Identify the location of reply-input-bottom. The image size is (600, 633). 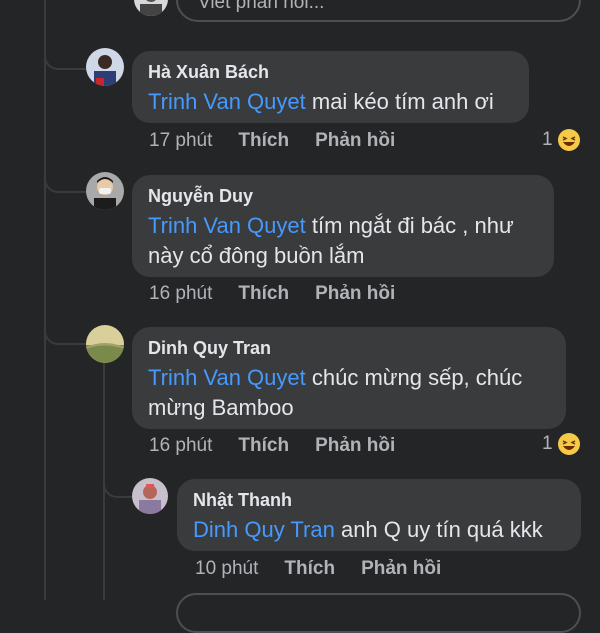
(378, 613).